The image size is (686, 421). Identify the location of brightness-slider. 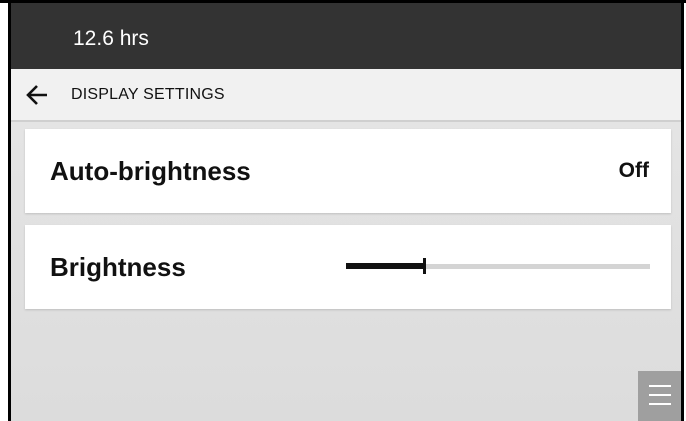
(498, 266).